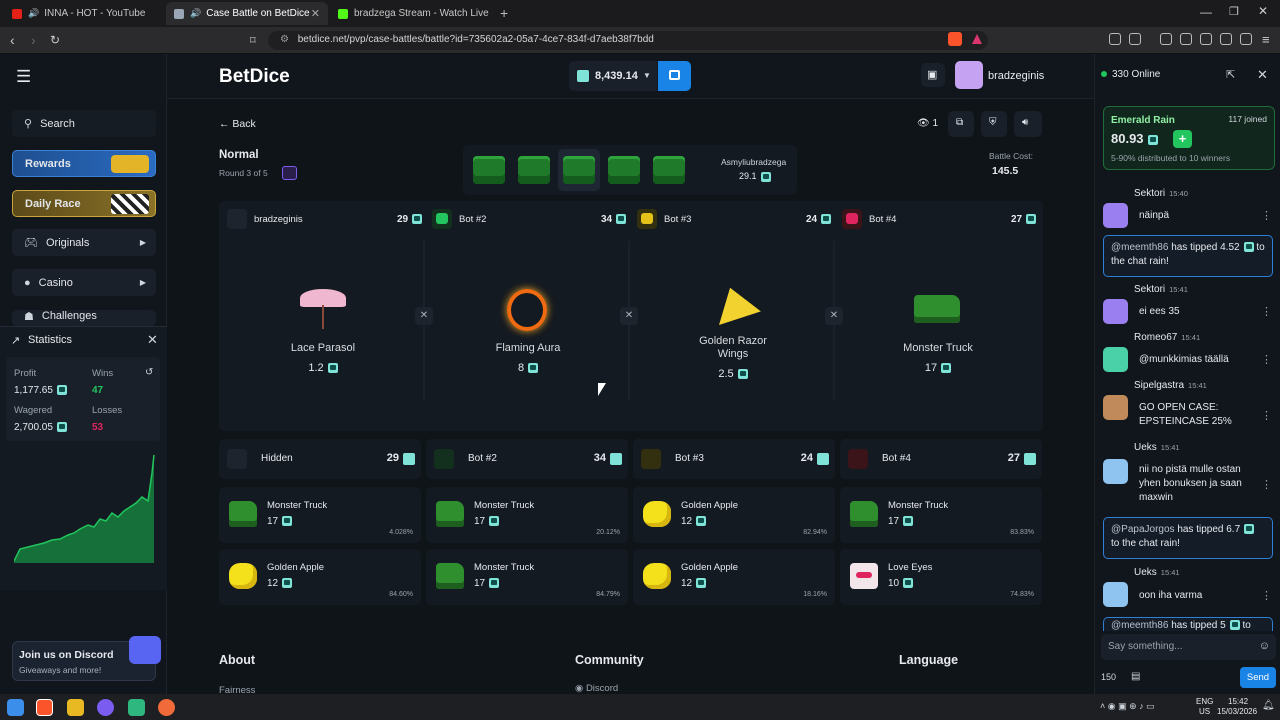 The height and width of the screenshot is (720, 1280). Describe the element at coordinates (411, 13) in the screenshot. I see `browser-tab-kick: bradzega Stream - Watch Live on Kic` at that location.